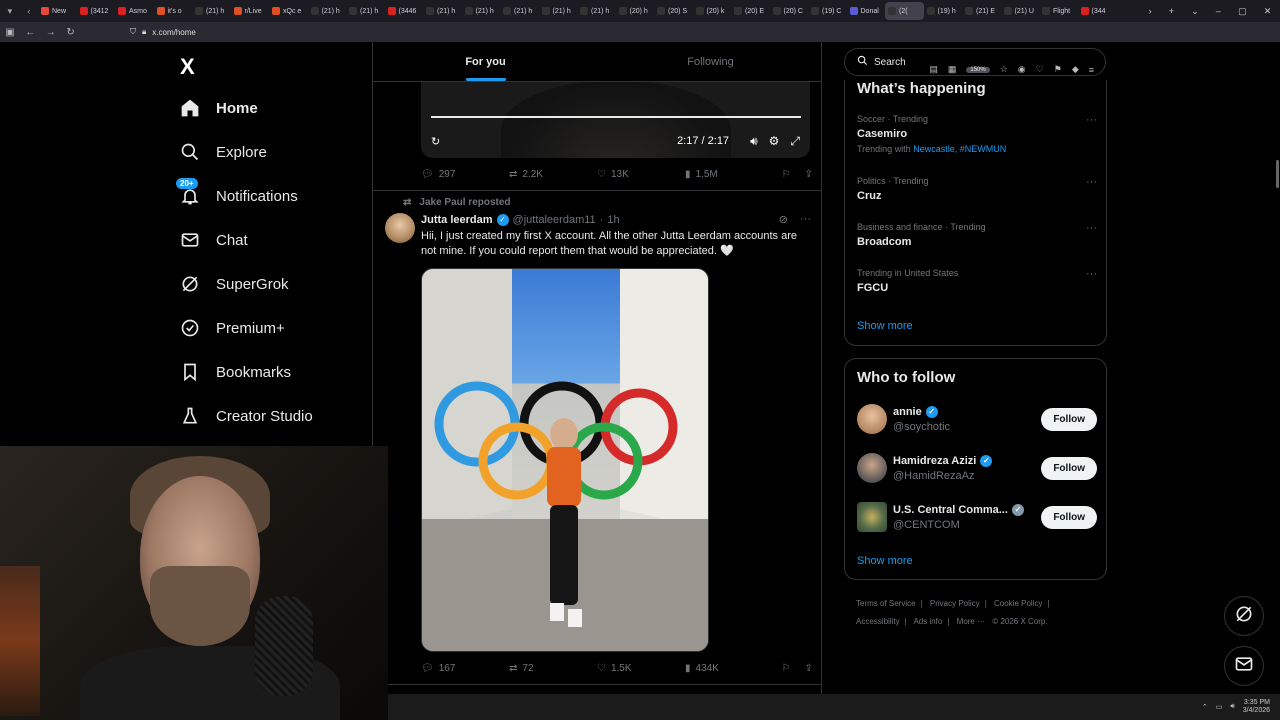 The height and width of the screenshot is (720, 1280). What do you see at coordinates (866, 11) in the screenshot?
I see `browser-tab: Donal` at bounding box center [866, 11].